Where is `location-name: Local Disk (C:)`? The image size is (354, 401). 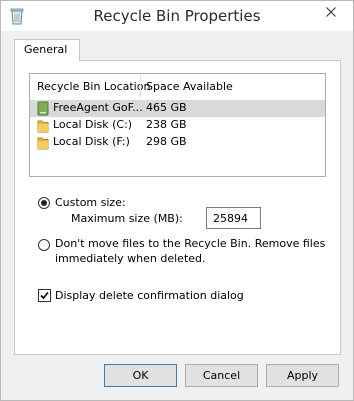
location-name: Local Disk (C:) is located at coordinates (93, 124).